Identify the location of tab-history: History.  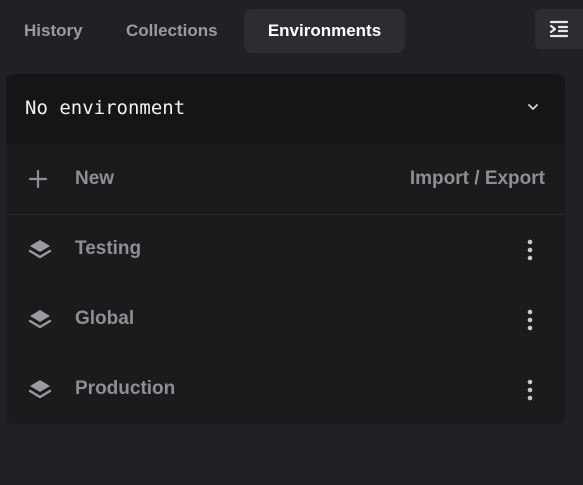
(53, 31).